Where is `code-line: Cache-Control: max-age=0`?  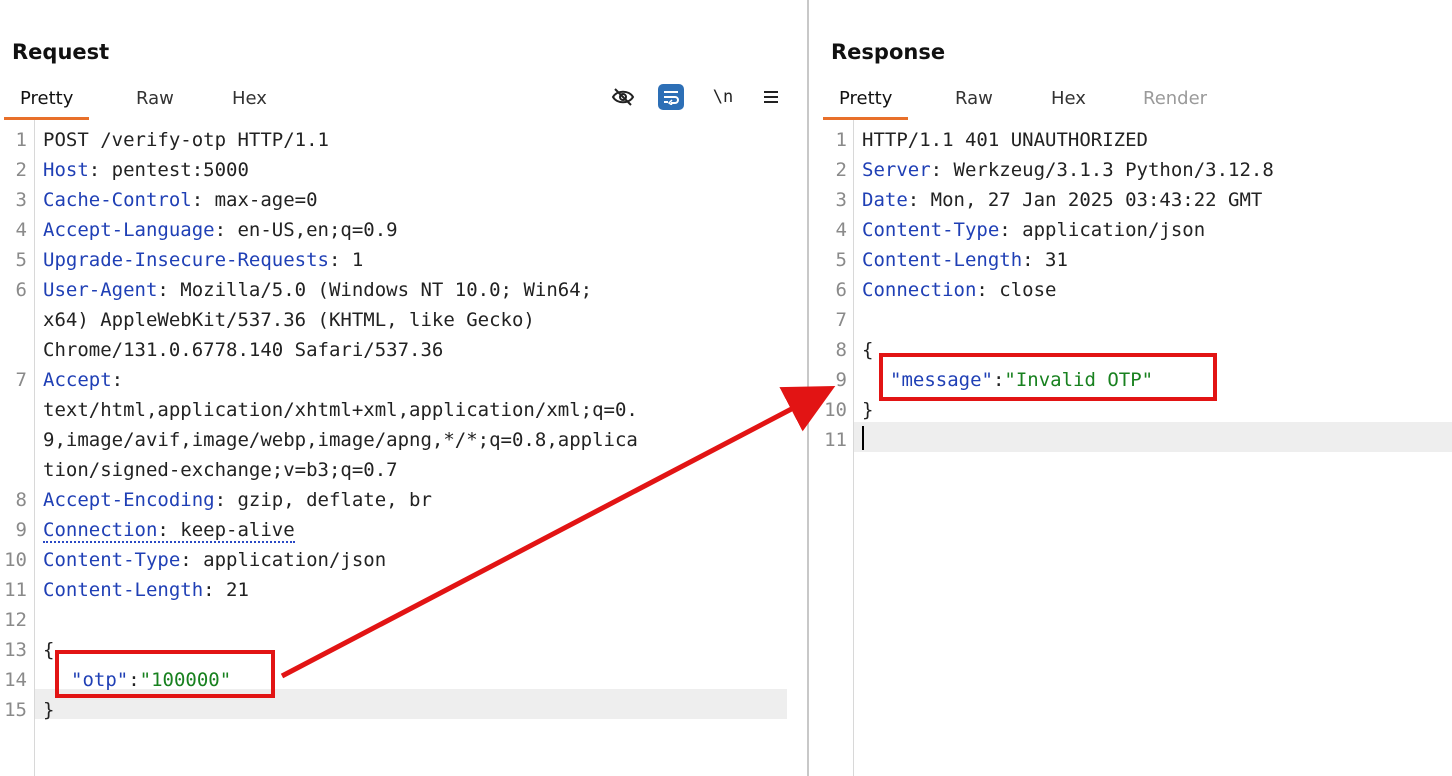 code-line: Cache-Control: max-age=0 is located at coordinates (180, 200).